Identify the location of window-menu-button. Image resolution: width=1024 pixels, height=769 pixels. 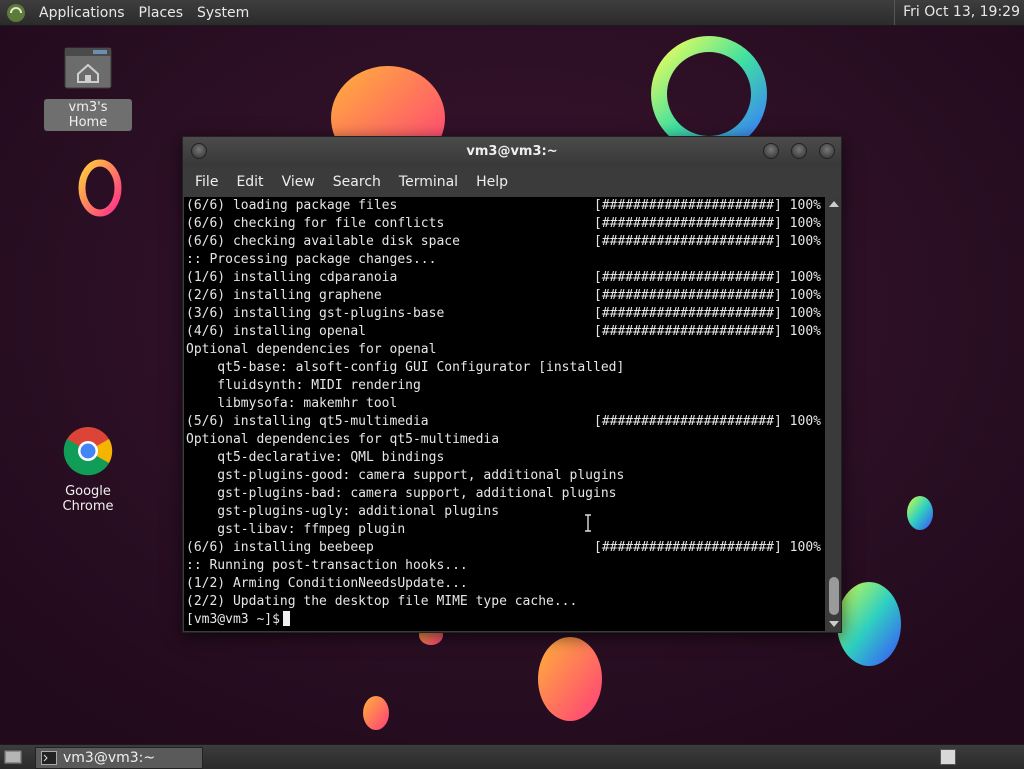
(199, 151).